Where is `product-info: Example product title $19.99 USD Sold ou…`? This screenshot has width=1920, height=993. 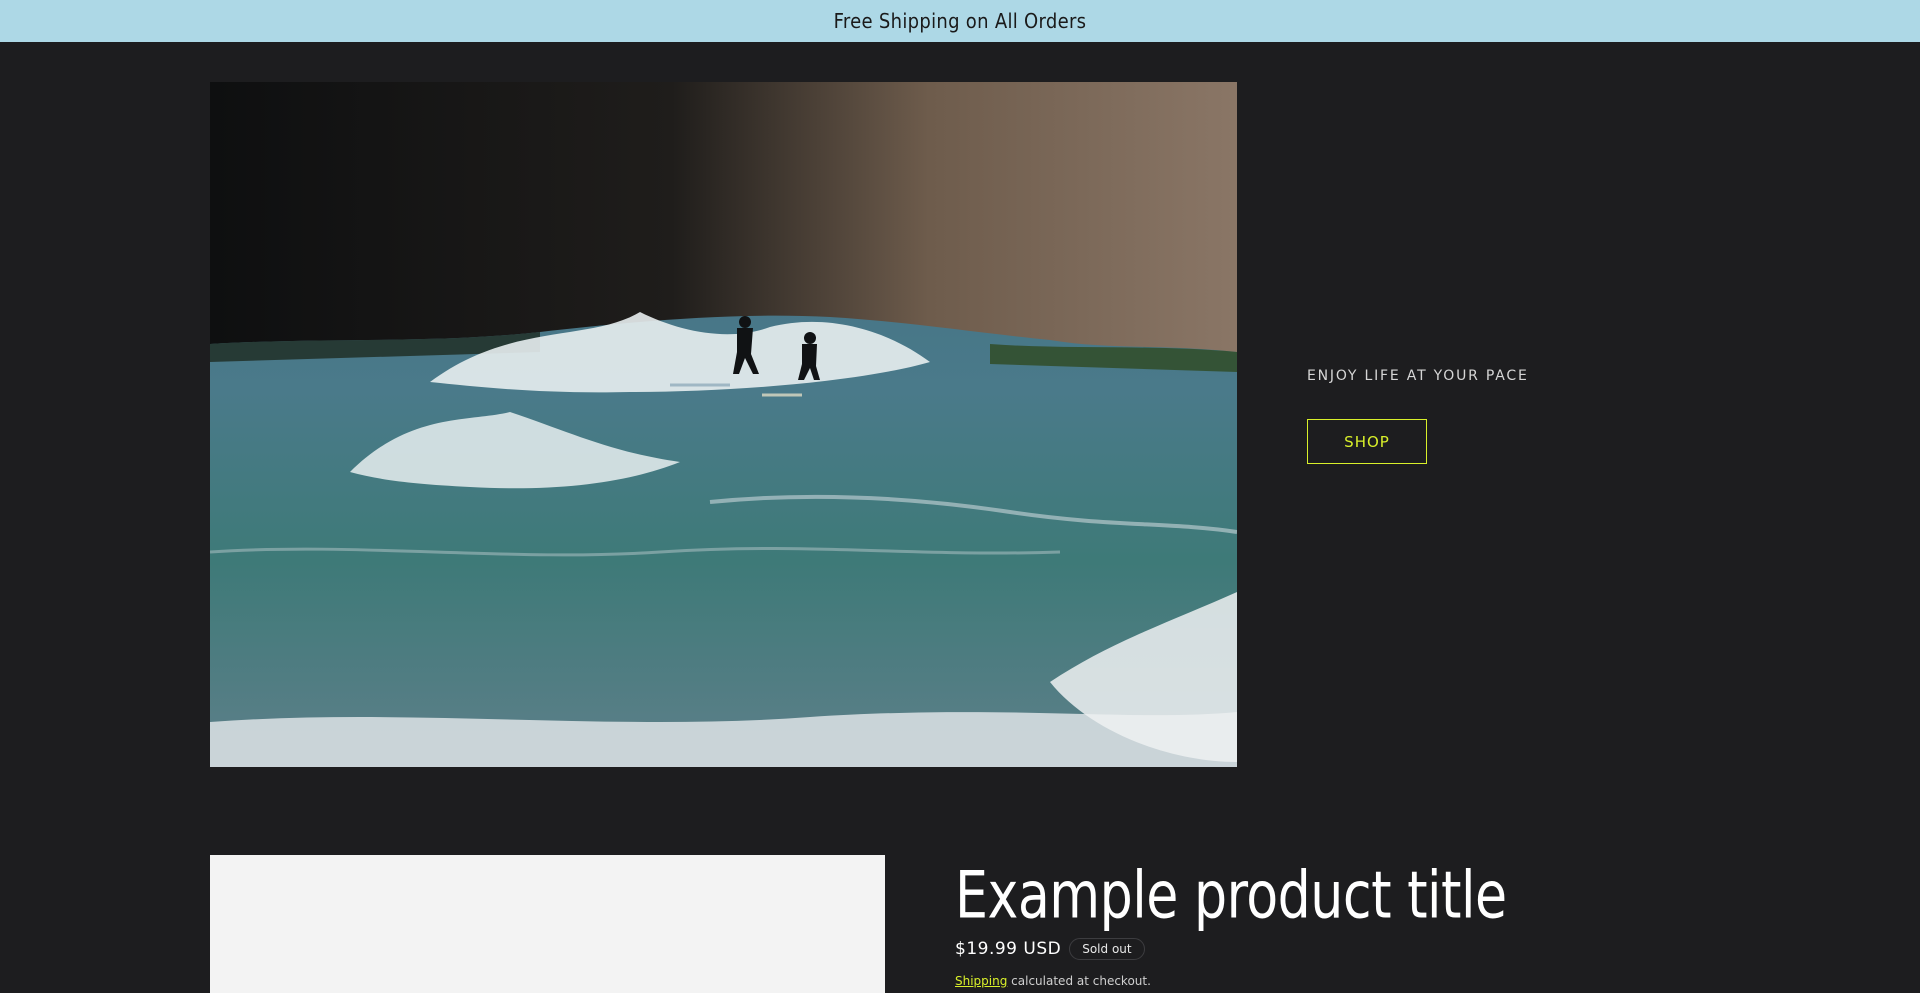 product-info: Example product title $19.99 USD Sold ou… is located at coordinates (1355, 921).